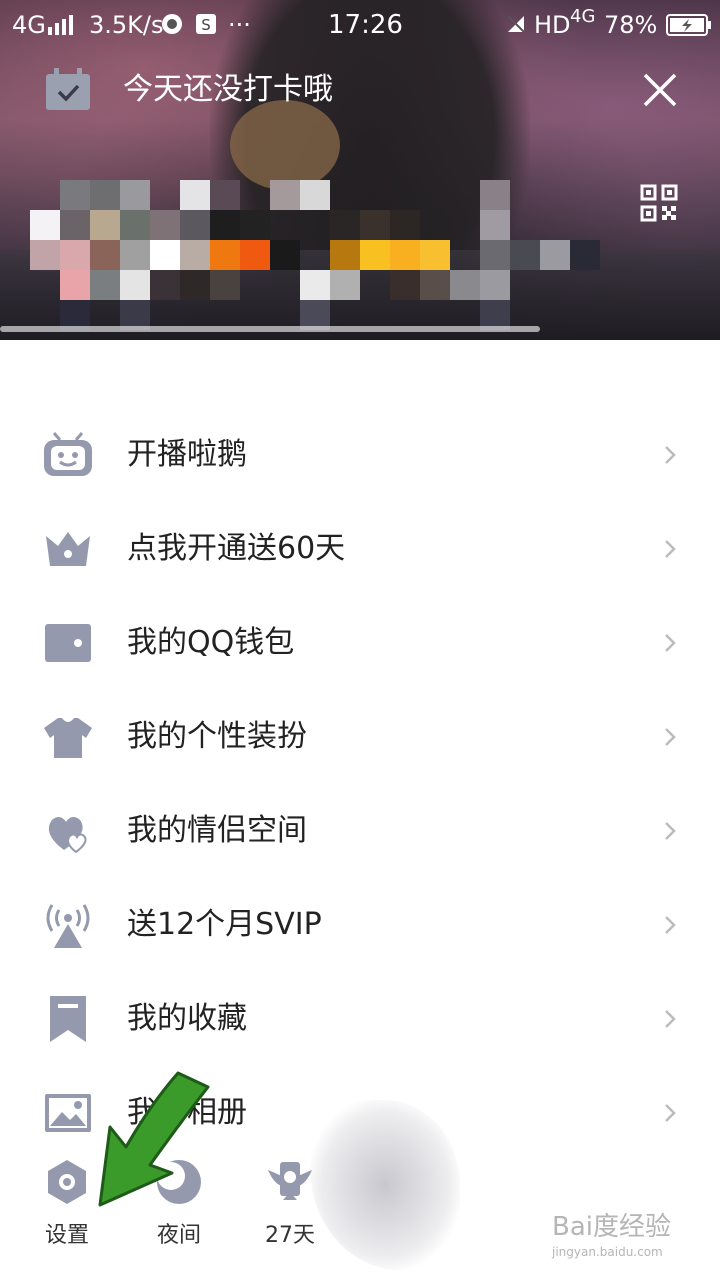 This screenshot has width=720, height=1280. What do you see at coordinates (660, 90) in the screenshot?
I see `close-icon` at bounding box center [660, 90].